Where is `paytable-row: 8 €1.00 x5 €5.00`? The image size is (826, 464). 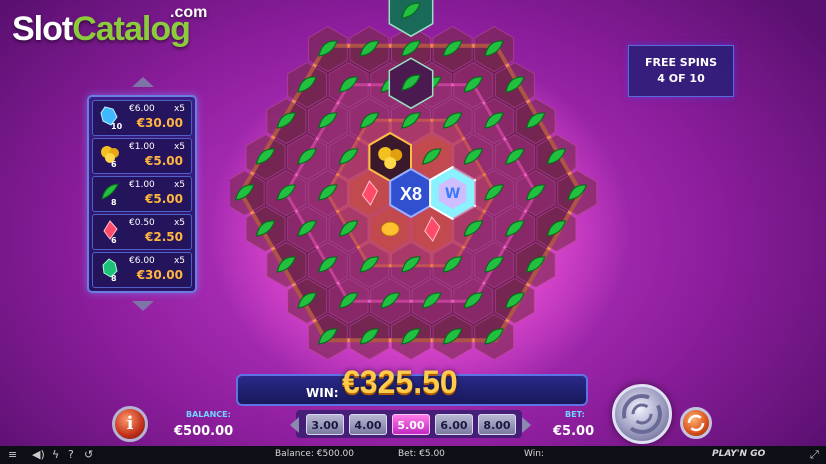 paytable-row: 8 €1.00 x5 €5.00 is located at coordinates (142, 194).